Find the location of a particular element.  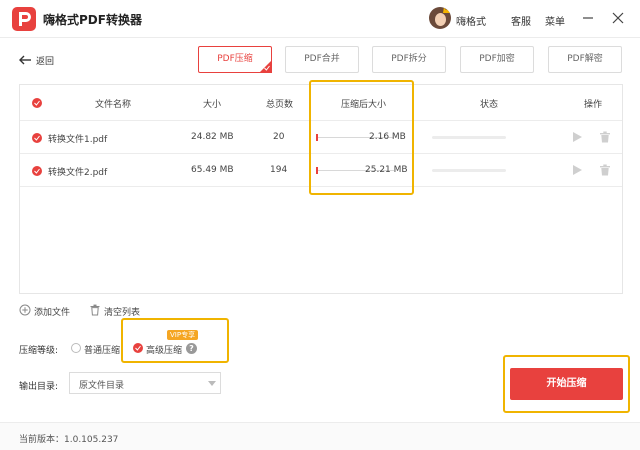

tab-label: PDF加密 is located at coordinates (497, 59).